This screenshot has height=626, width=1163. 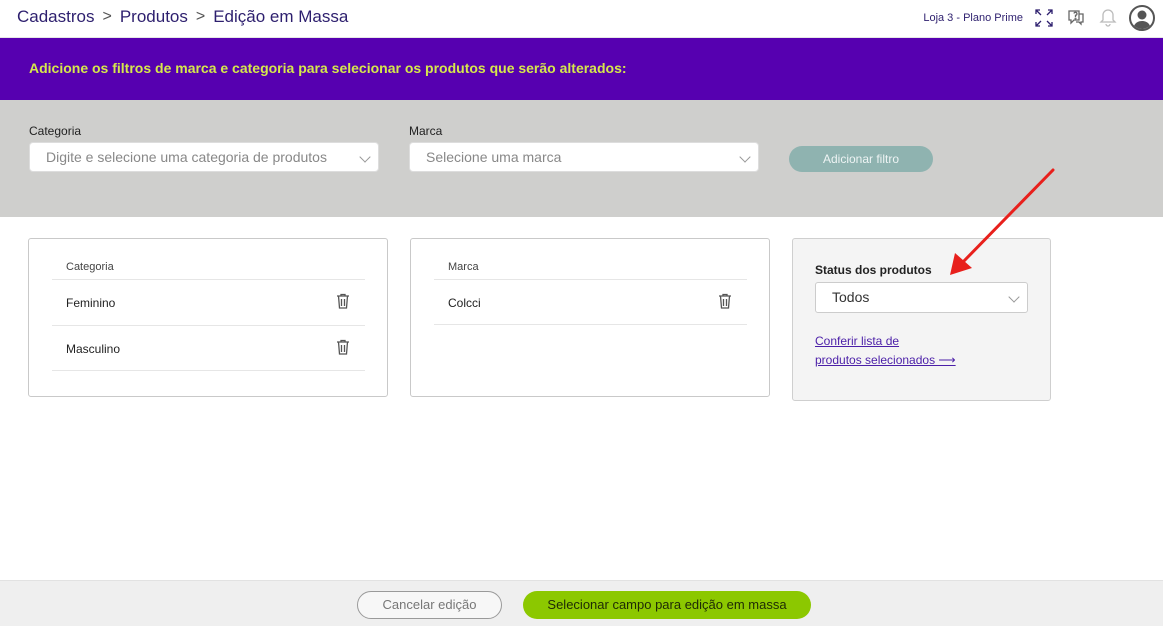 I want to click on header-actions: Loja 3 - Plano Prime, so click(x=1043, y=18).